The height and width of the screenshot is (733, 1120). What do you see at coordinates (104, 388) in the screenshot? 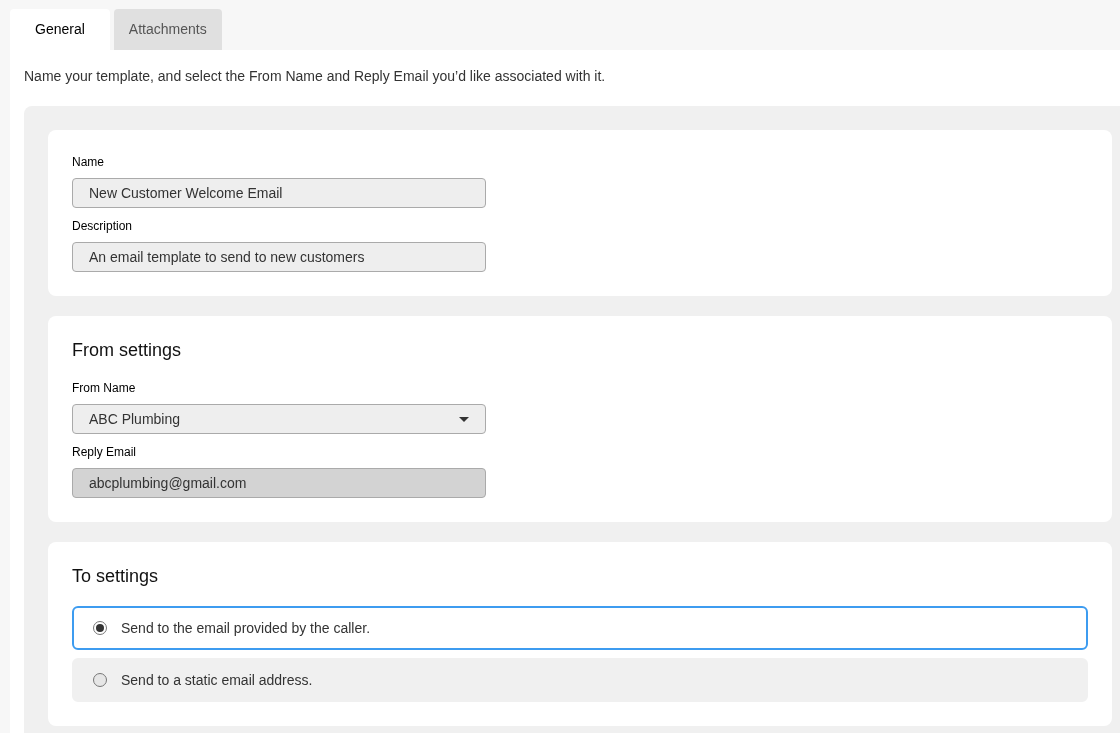
I see `field-label: From Name` at bounding box center [104, 388].